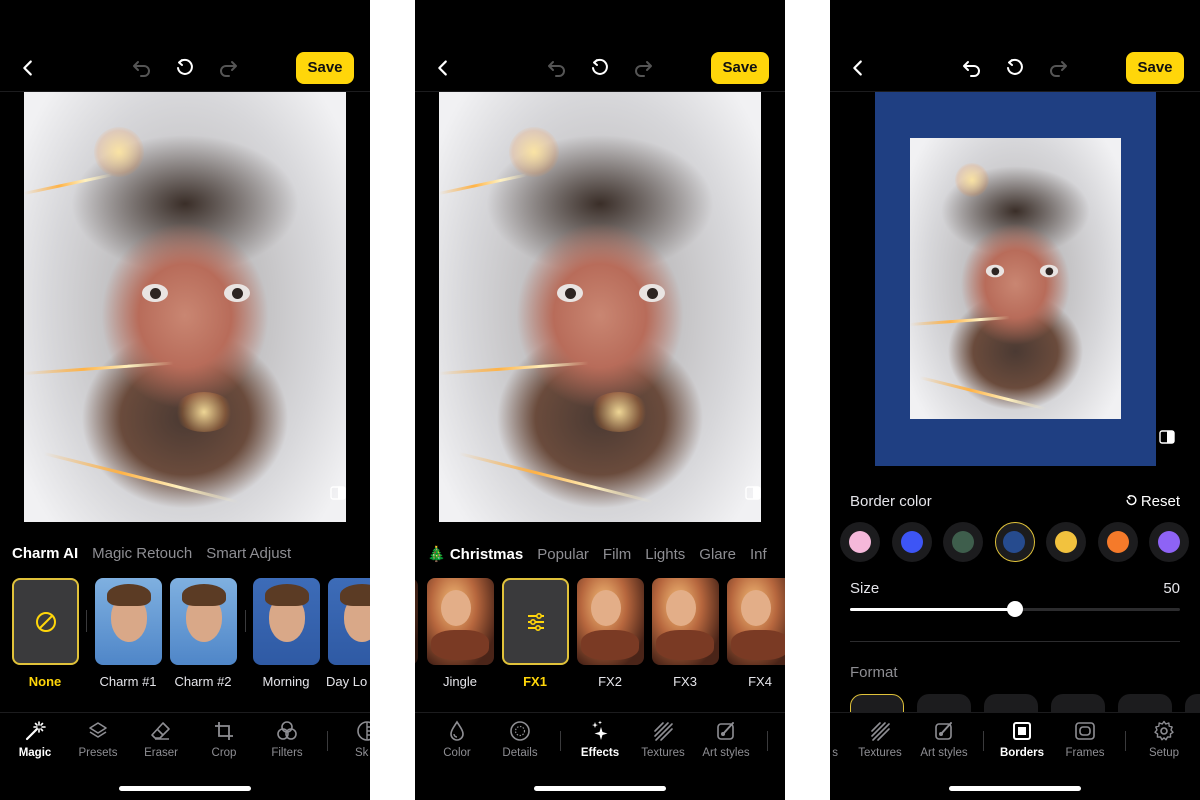 The image size is (1200, 800). I want to click on color-swatch-purple, so click(1169, 542).